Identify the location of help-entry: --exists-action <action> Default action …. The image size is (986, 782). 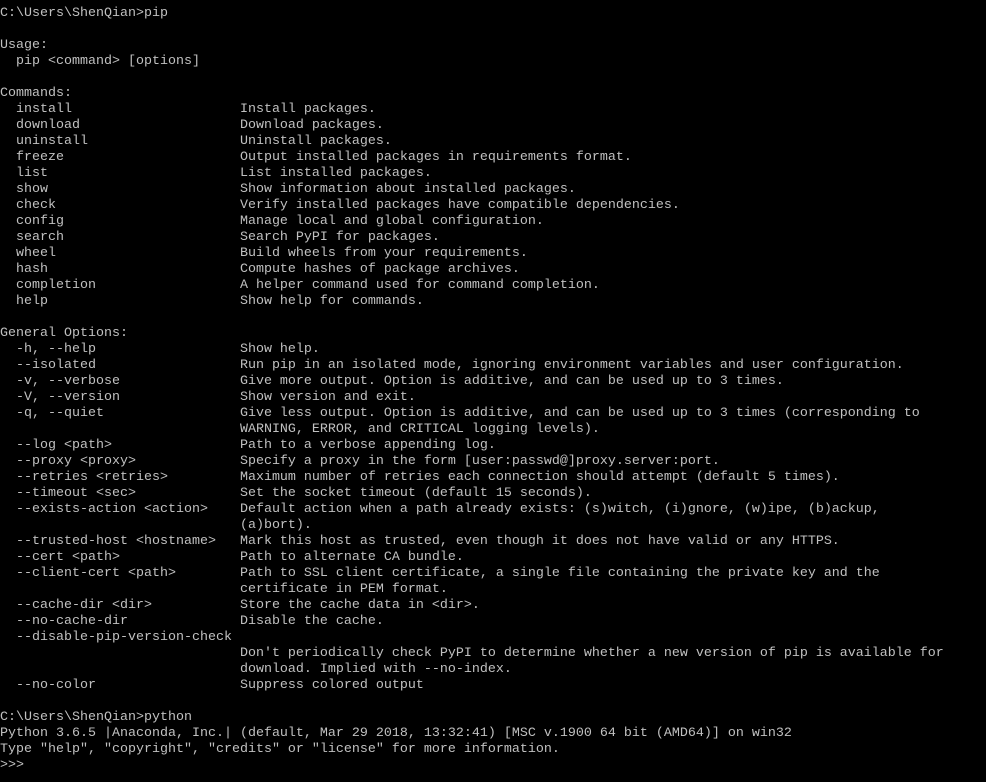
(440, 509).